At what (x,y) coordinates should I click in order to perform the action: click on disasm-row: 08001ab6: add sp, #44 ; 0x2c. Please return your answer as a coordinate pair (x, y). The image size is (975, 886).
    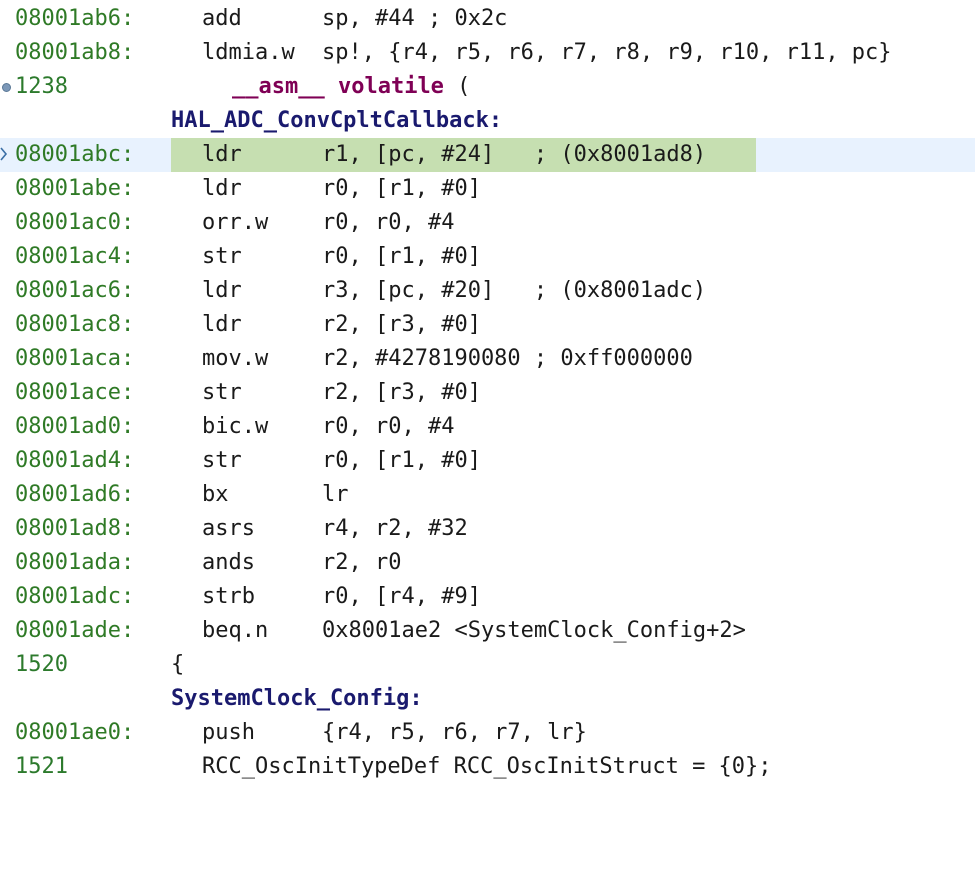
    Looking at the image, I should click on (487, 19).